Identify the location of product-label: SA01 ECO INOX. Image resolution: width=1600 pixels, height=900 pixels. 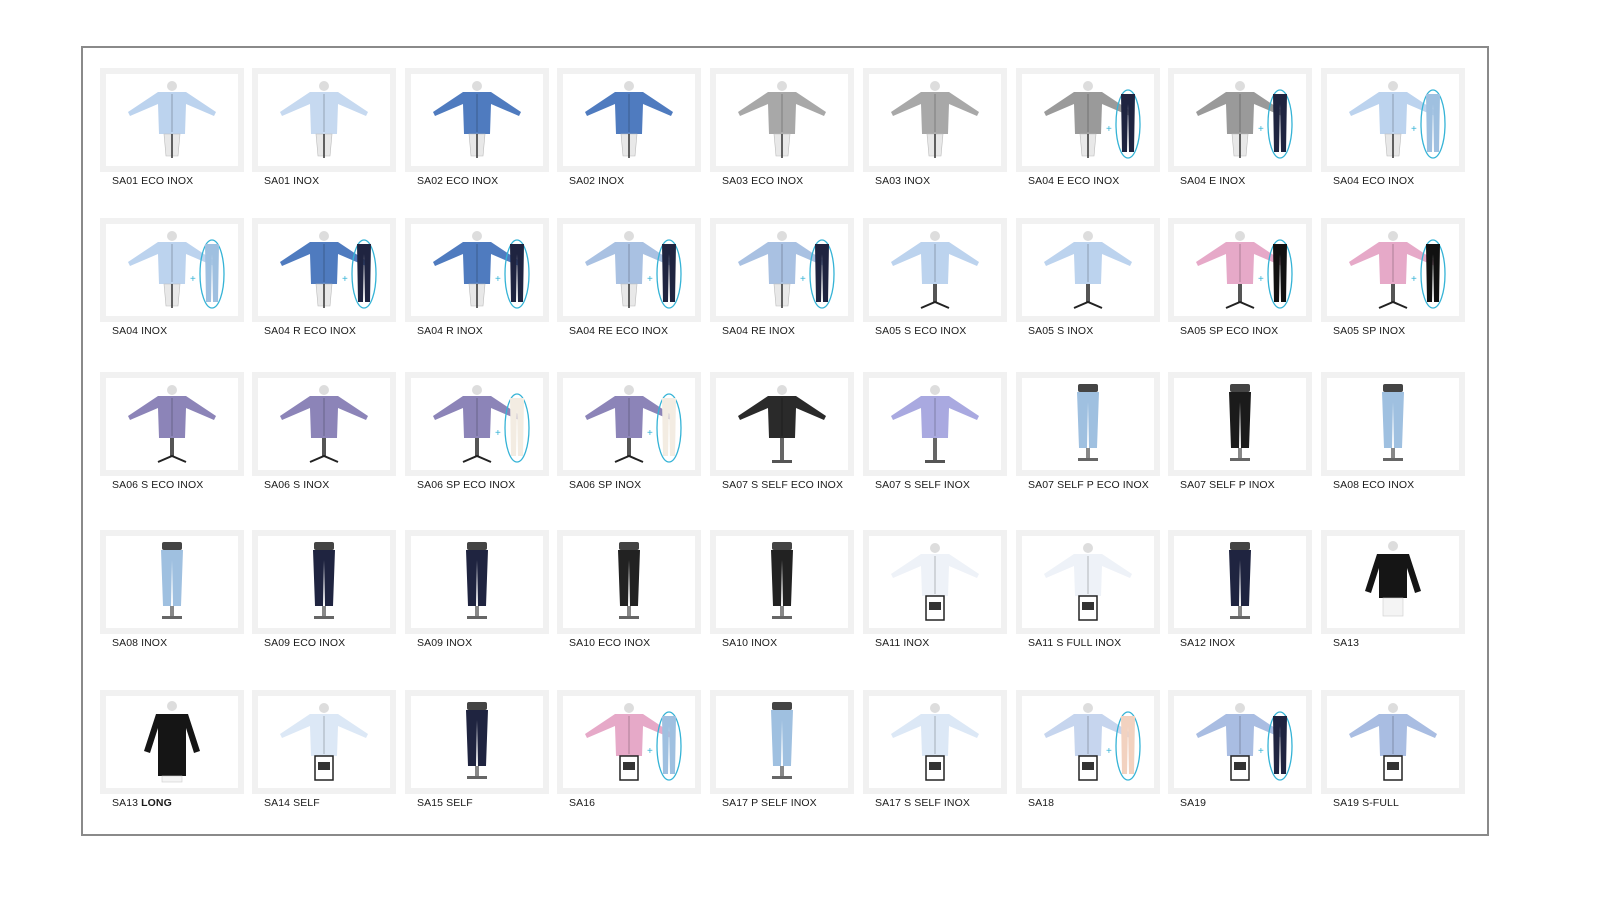
(152, 181).